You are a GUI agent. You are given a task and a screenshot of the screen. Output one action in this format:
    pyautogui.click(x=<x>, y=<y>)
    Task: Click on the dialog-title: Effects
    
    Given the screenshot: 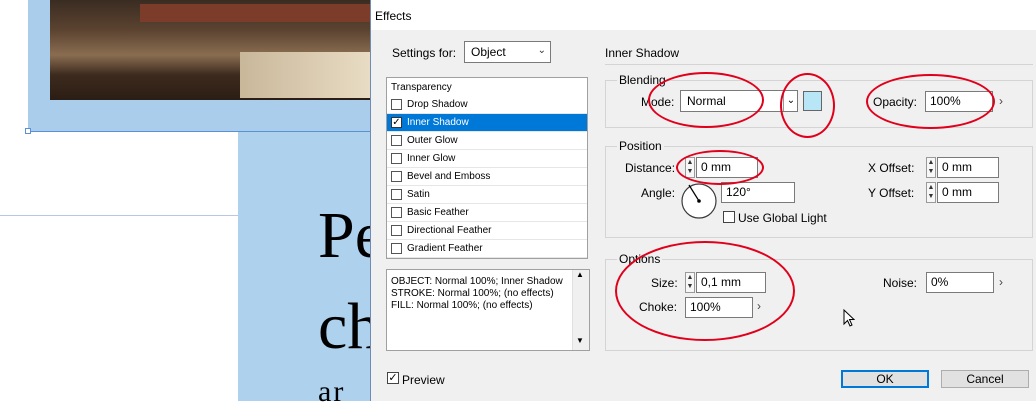 What is the action you would take?
    pyautogui.click(x=393, y=16)
    